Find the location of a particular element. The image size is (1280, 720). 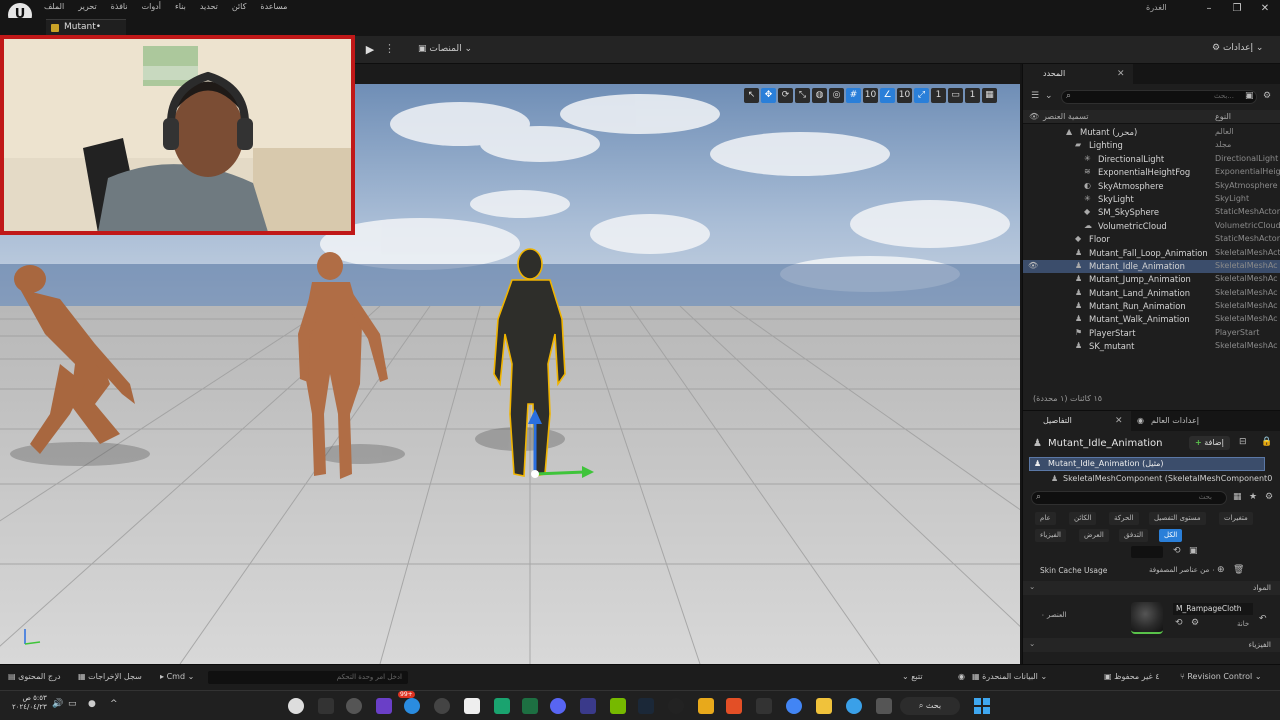

scale-size-icon: 1 is located at coordinates (938, 95).